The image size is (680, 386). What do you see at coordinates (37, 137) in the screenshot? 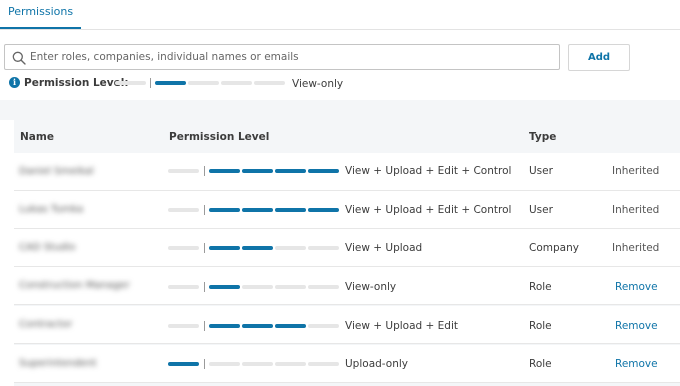
I see `column-header-name: Name` at bounding box center [37, 137].